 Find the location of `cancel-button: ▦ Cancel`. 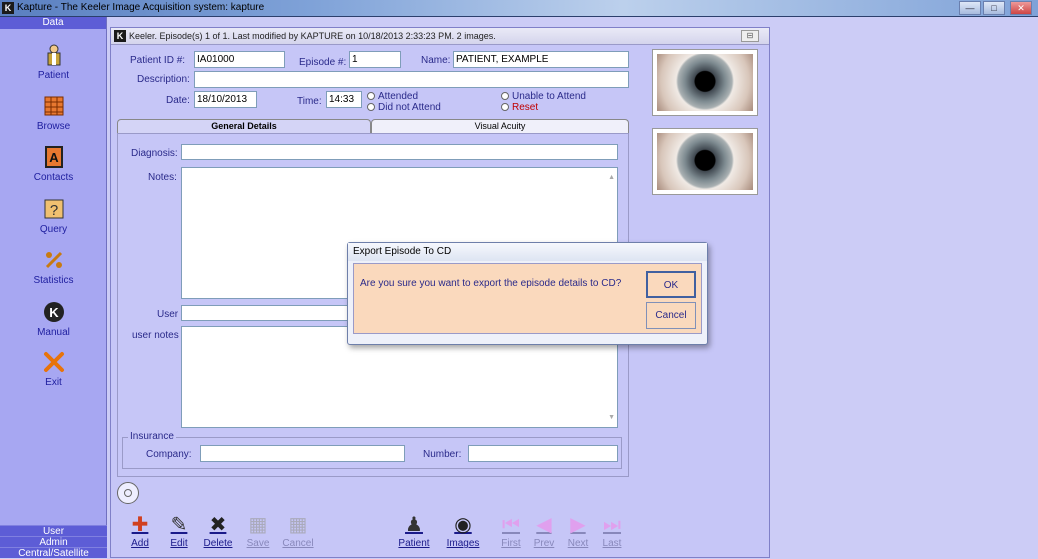

cancel-button: ▦ Cancel is located at coordinates (298, 534).